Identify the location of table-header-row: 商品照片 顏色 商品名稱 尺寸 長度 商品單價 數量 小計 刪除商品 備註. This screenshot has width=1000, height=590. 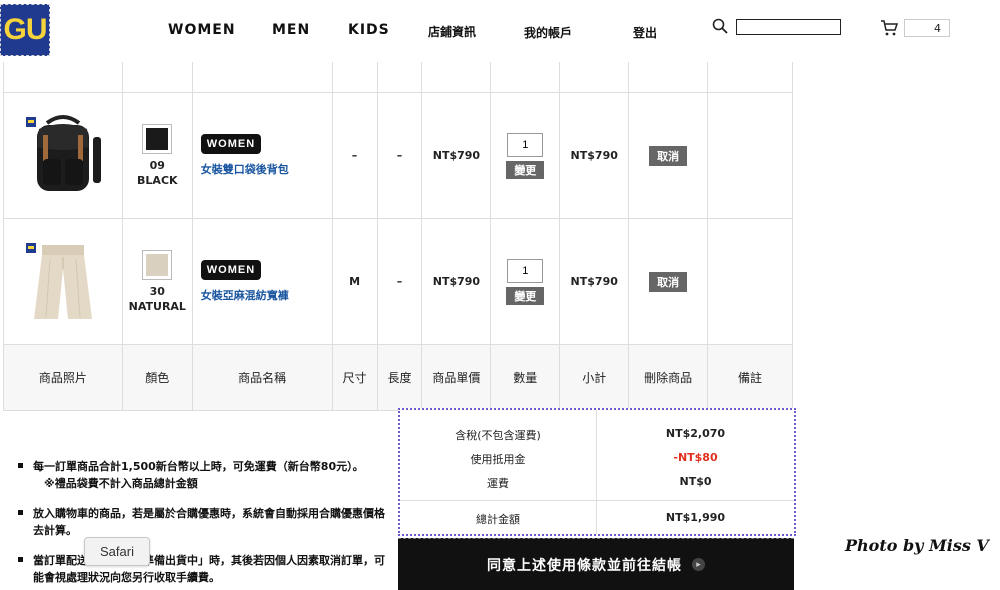
(398, 378).